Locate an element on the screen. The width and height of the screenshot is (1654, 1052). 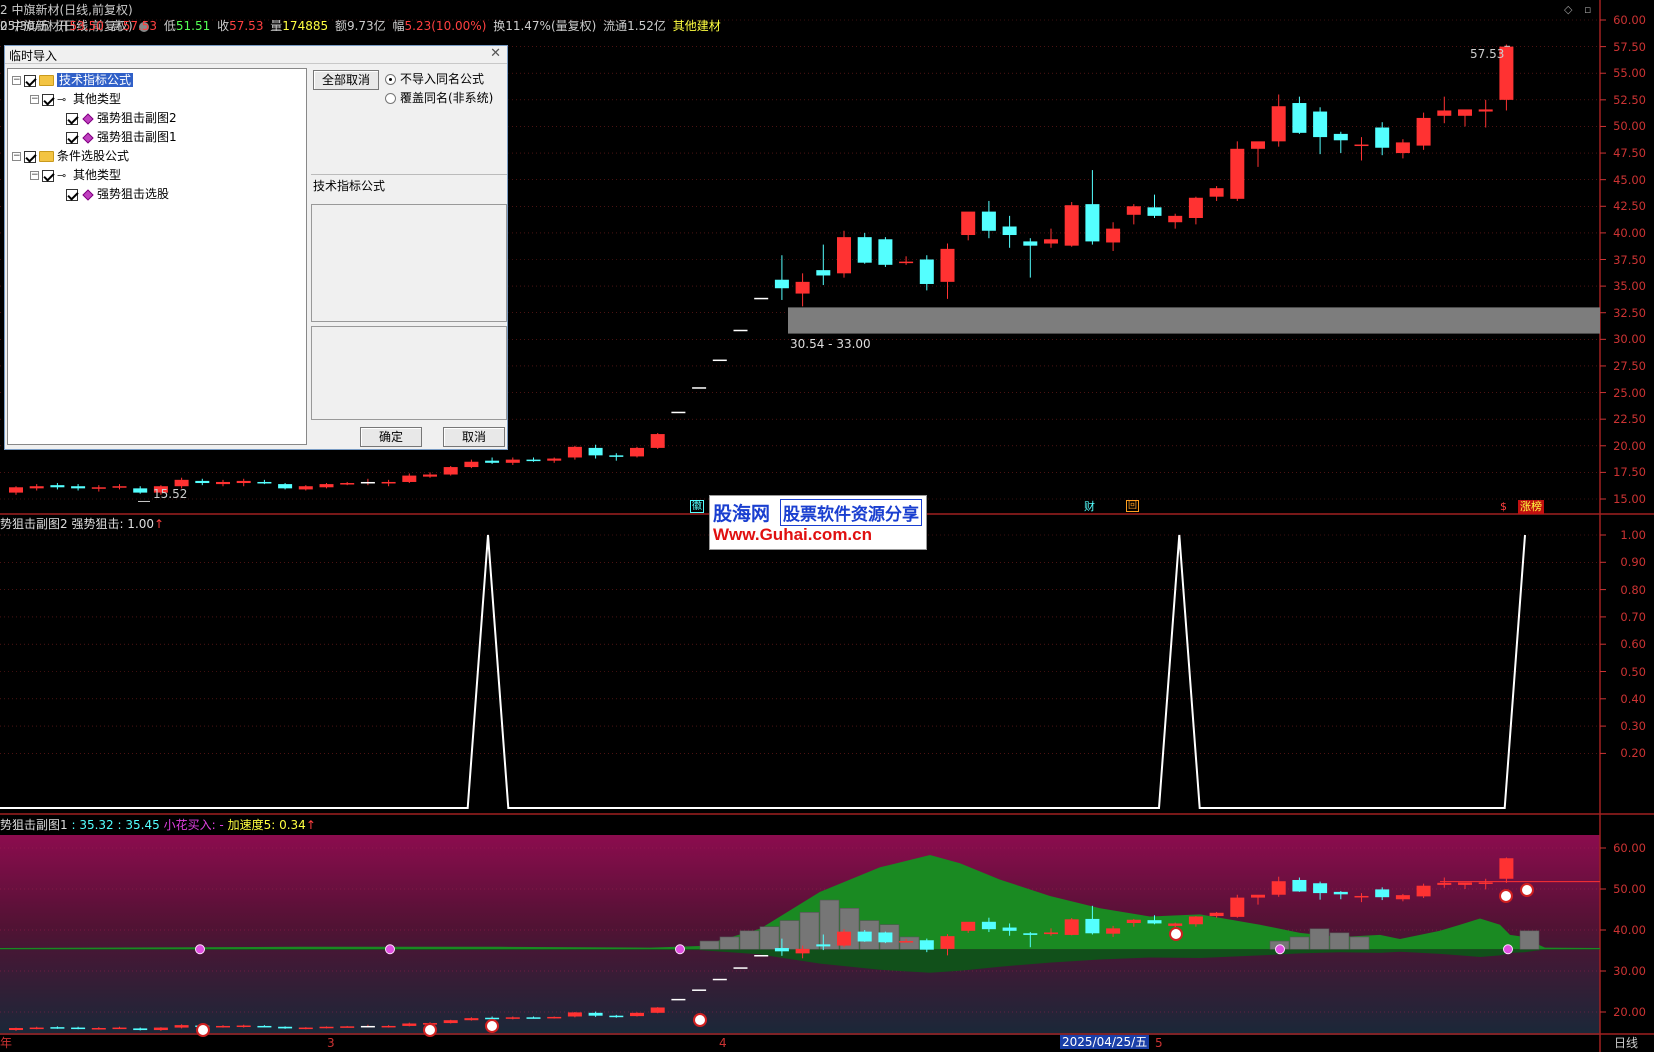
tree-node-other1: − ⊸ 其他类型 is located at coordinates (75, 99).